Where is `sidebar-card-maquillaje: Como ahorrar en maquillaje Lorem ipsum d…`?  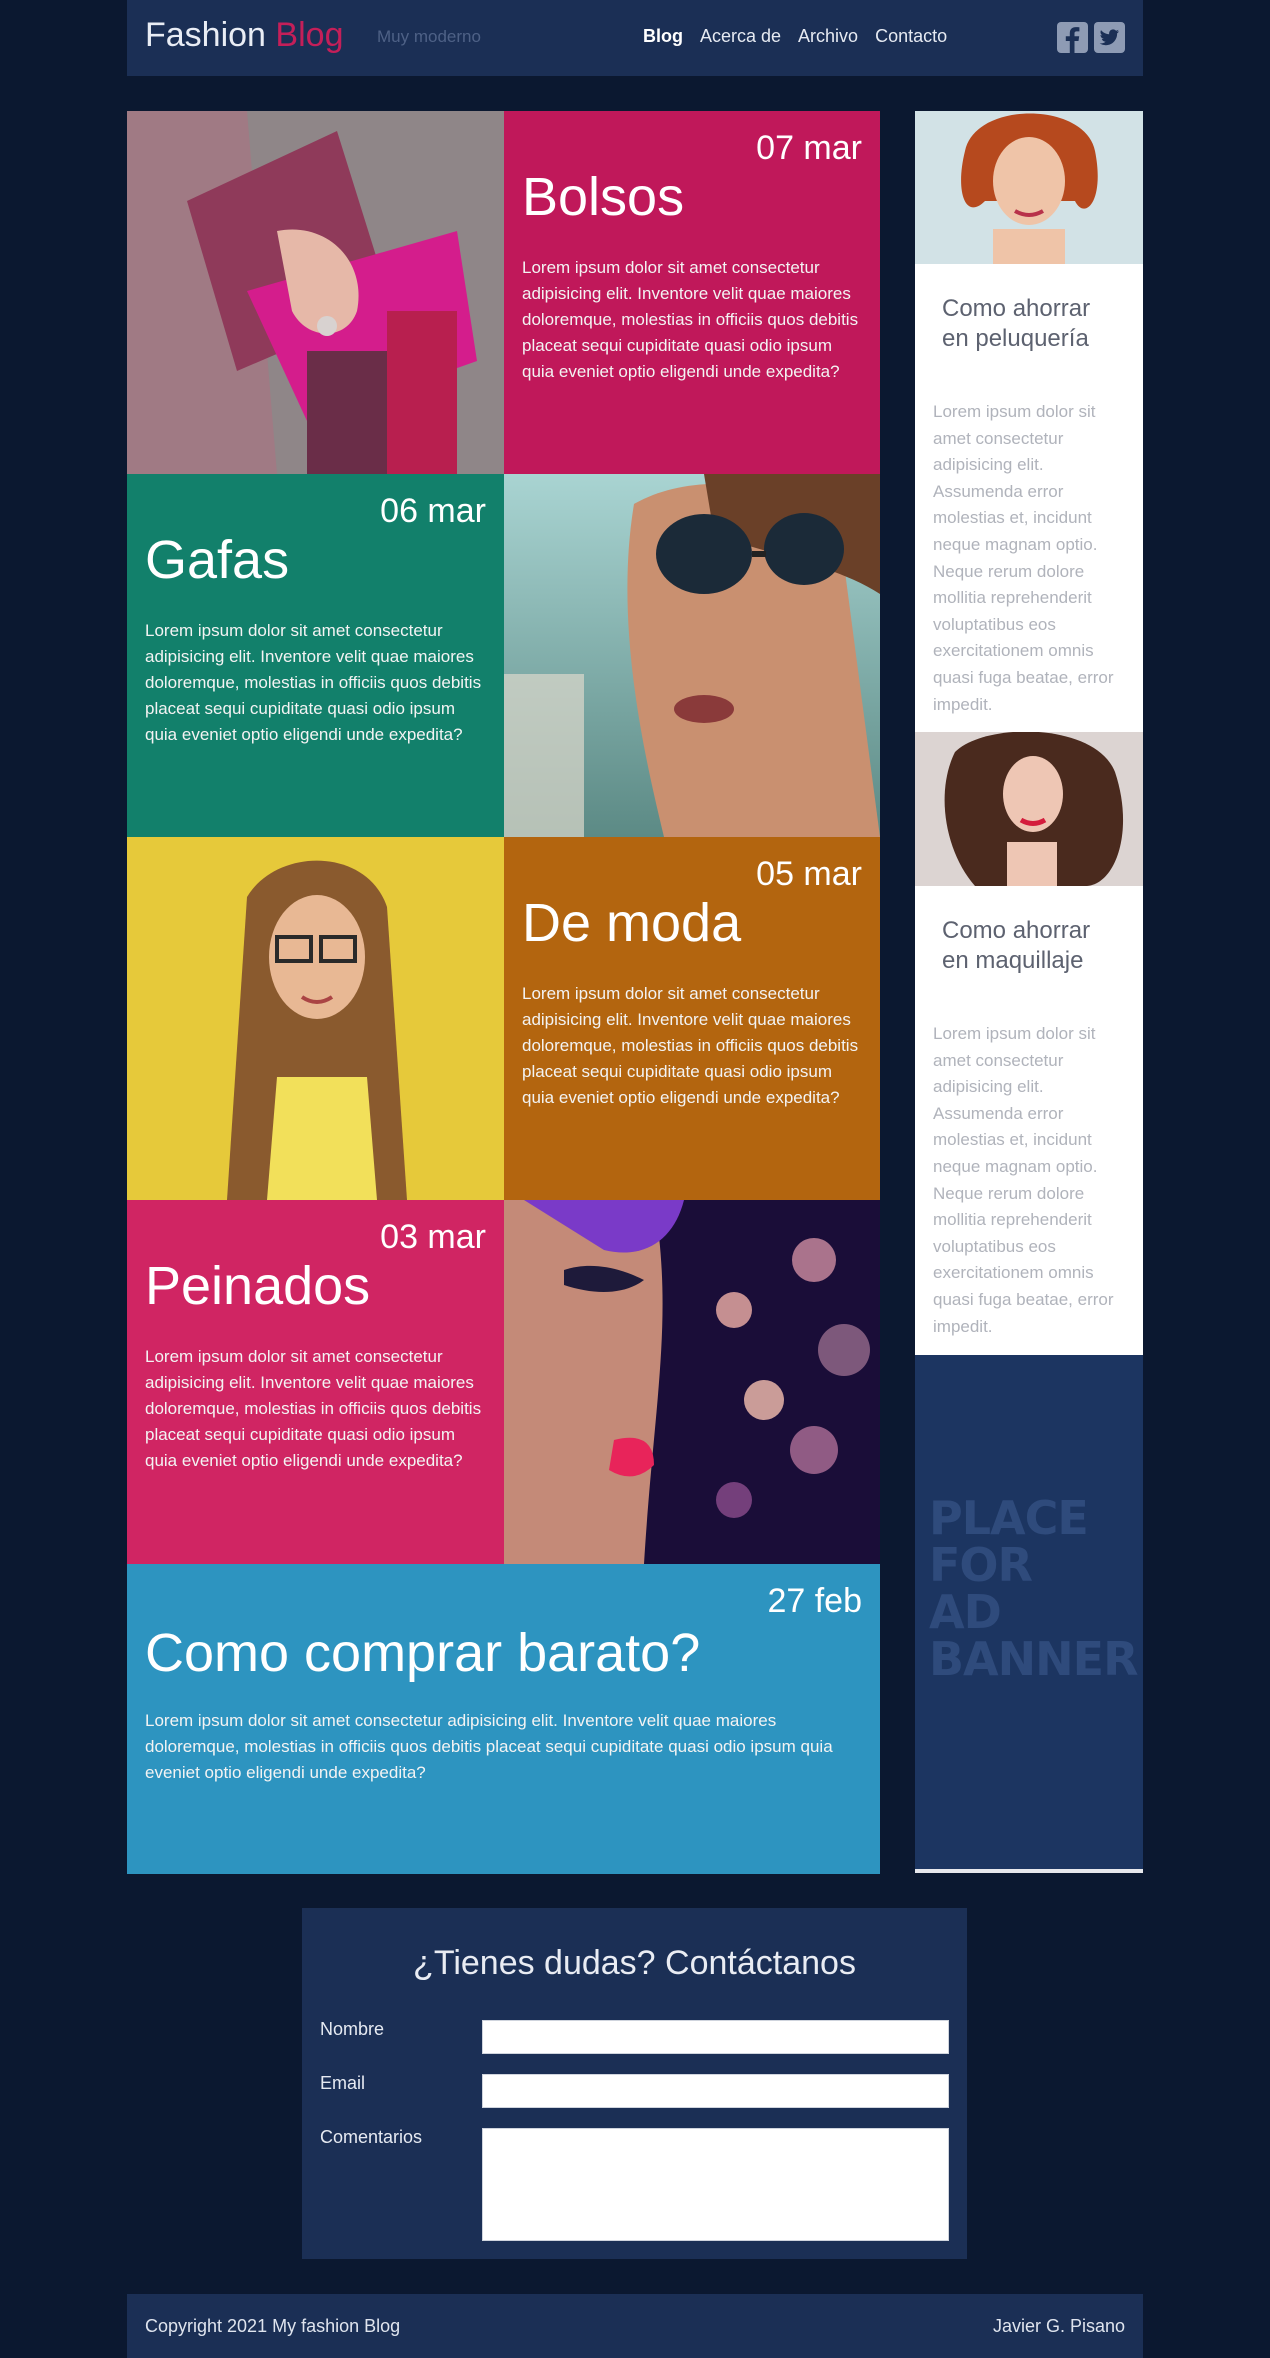 sidebar-card-maquillaje: Como ahorrar en maquillaje Lorem ipsum d… is located at coordinates (1029, 1120).